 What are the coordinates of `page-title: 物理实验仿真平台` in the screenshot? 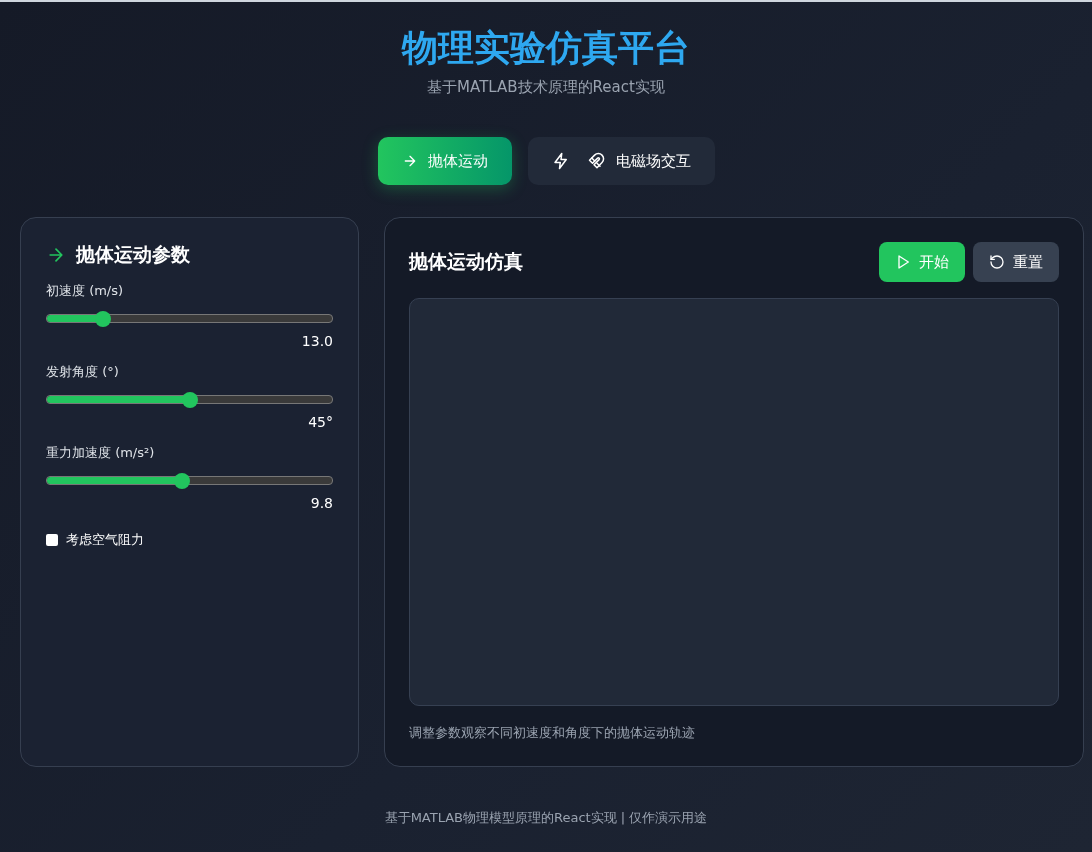 It's located at (545, 48).